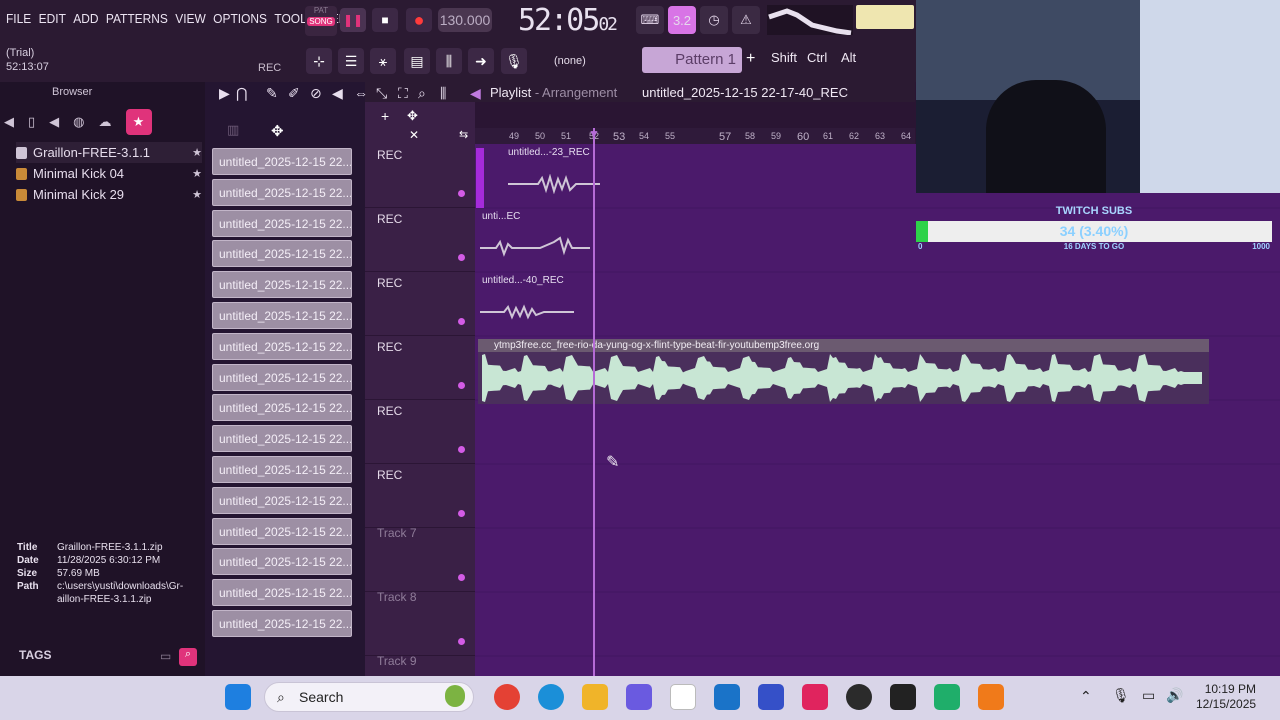  I want to click on slice-icon: ⤡, so click(381, 93).